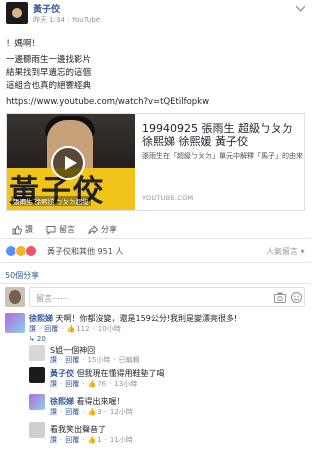  What do you see at coordinates (109, 329) in the screenshot?
I see `comment-time: 10小時` at bounding box center [109, 329].